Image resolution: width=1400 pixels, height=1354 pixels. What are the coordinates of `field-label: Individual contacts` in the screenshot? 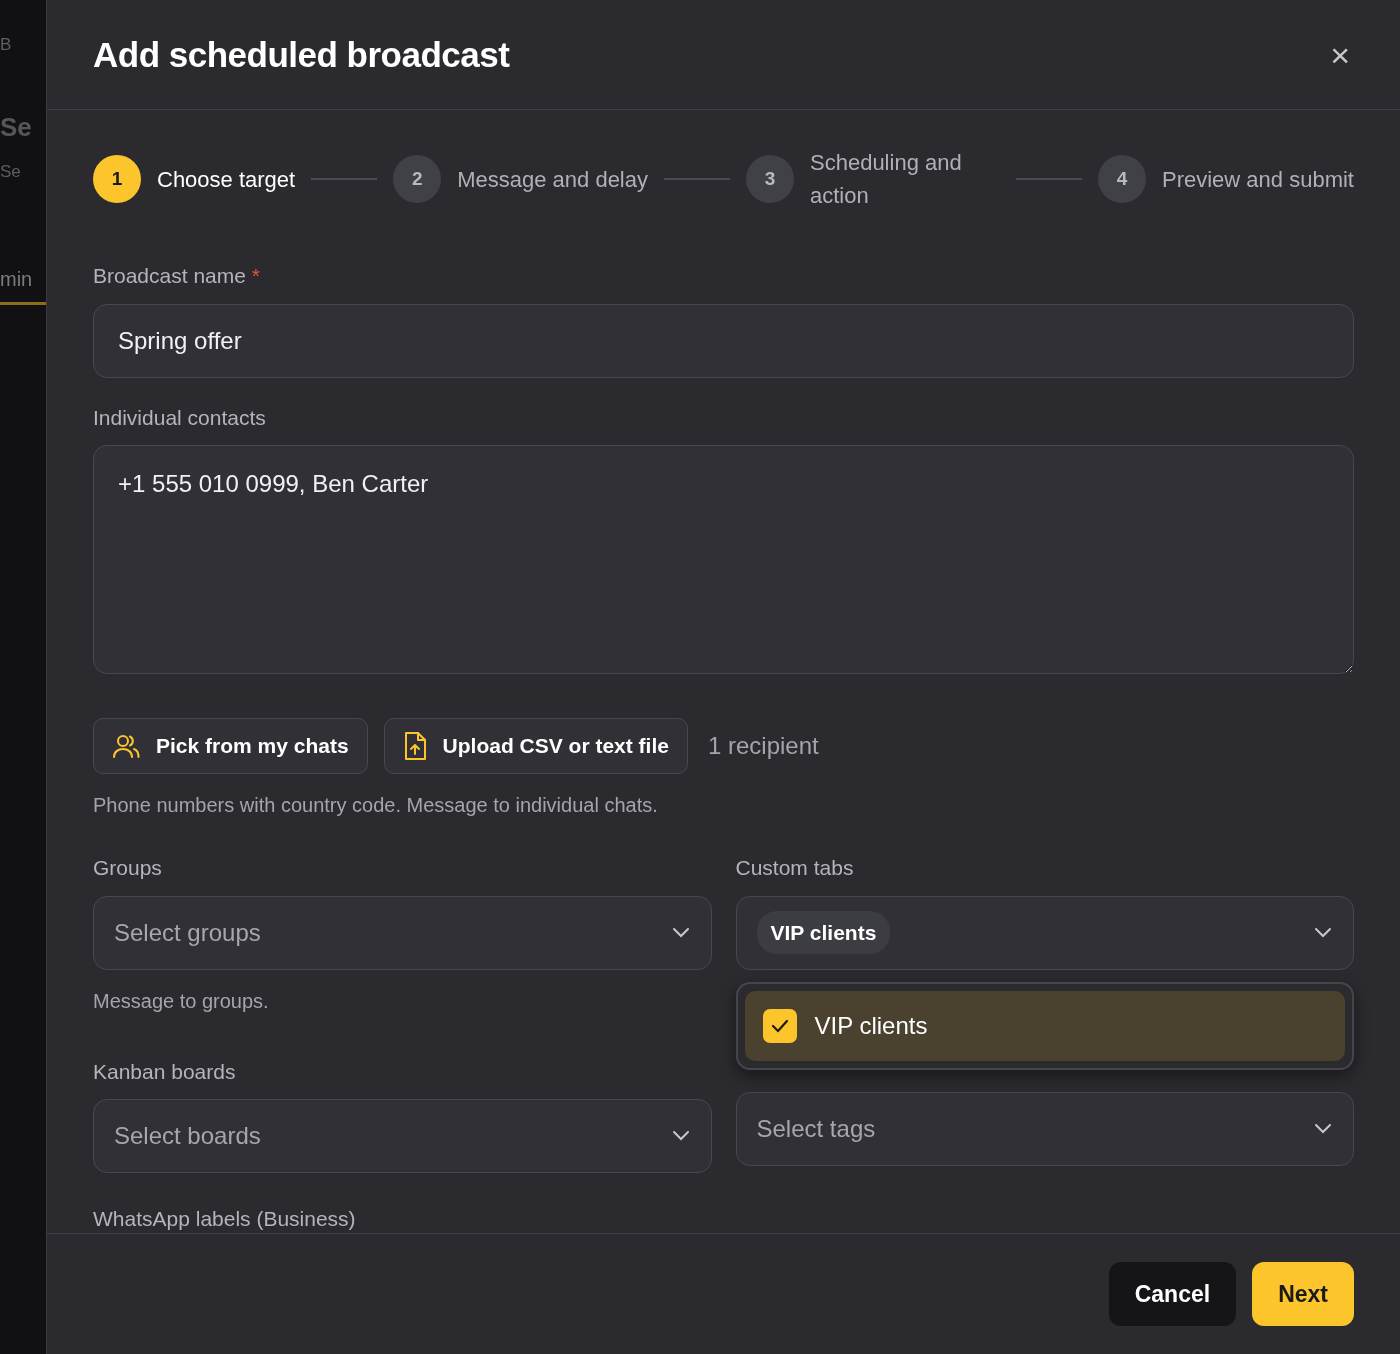 It's located at (180, 417).